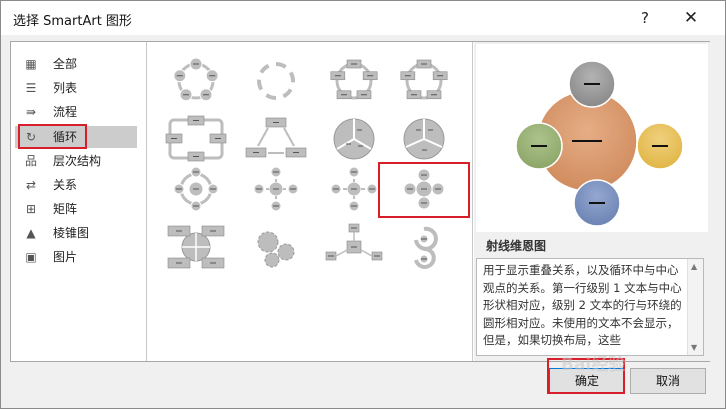 This screenshot has width=726, height=409. I want to click on category-label: 层次结构, so click(77, 161).